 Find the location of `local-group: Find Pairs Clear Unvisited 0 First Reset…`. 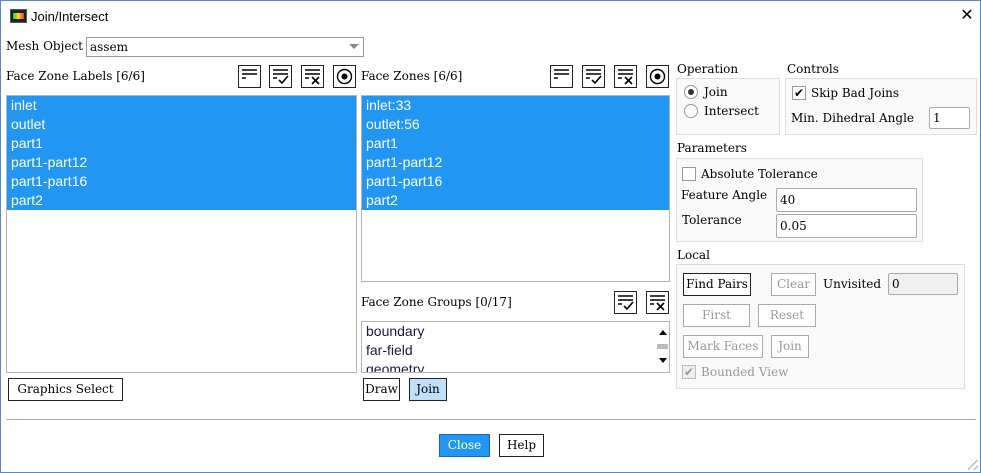

local-group: Find Pairs Clear Unvisited 0 First Reset… is located at coordinates (820, 326).